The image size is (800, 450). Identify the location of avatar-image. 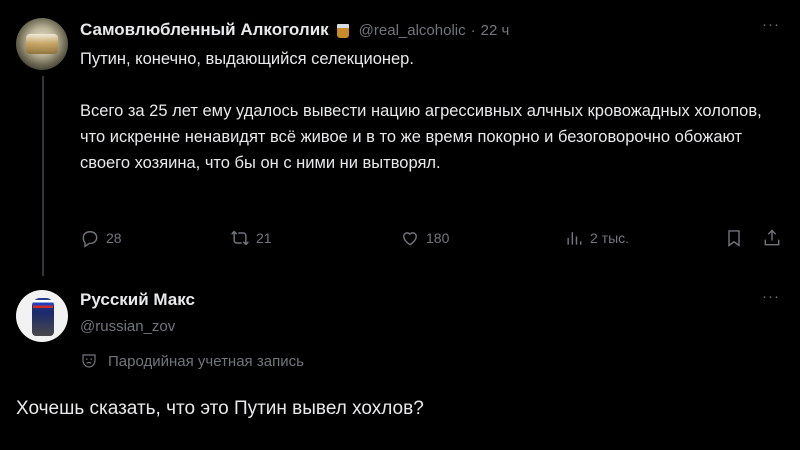
(42, 44).